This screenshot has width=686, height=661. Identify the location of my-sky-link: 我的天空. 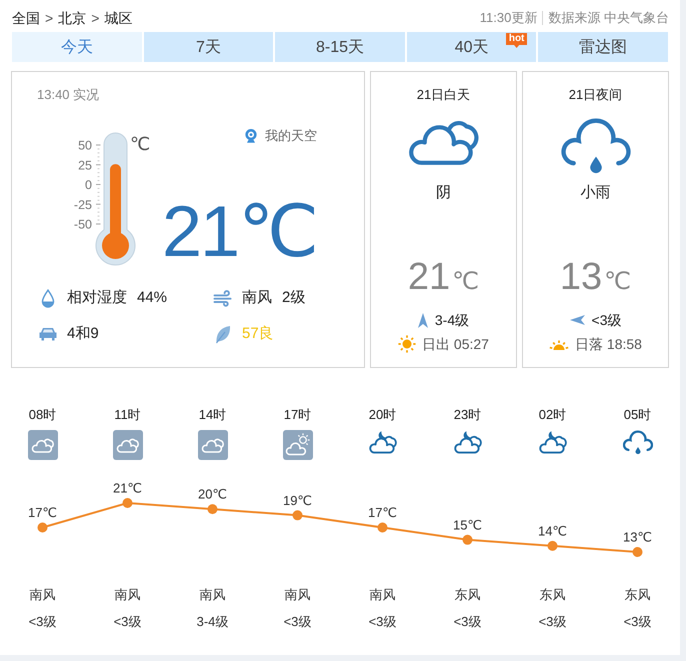
(281, 136).